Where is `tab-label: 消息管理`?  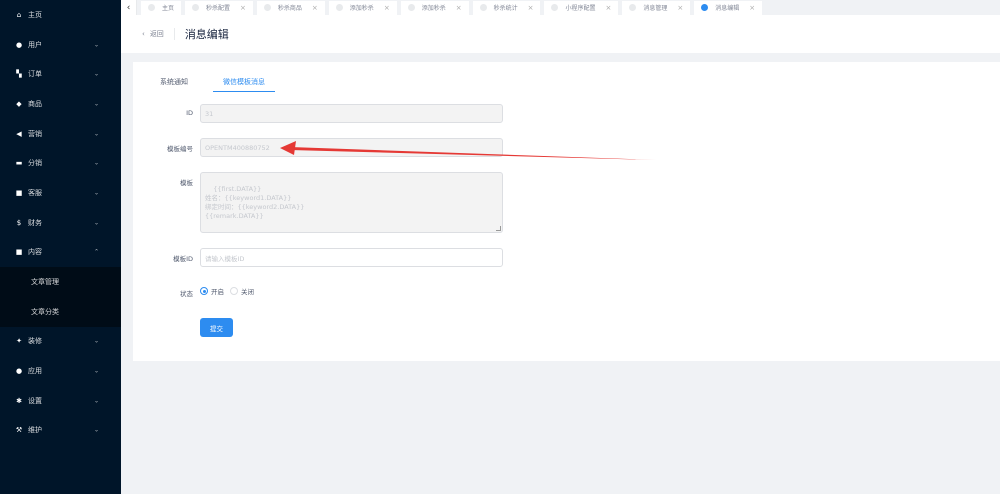
tab-label: 消息管理 is located at coordinates (655, 8).